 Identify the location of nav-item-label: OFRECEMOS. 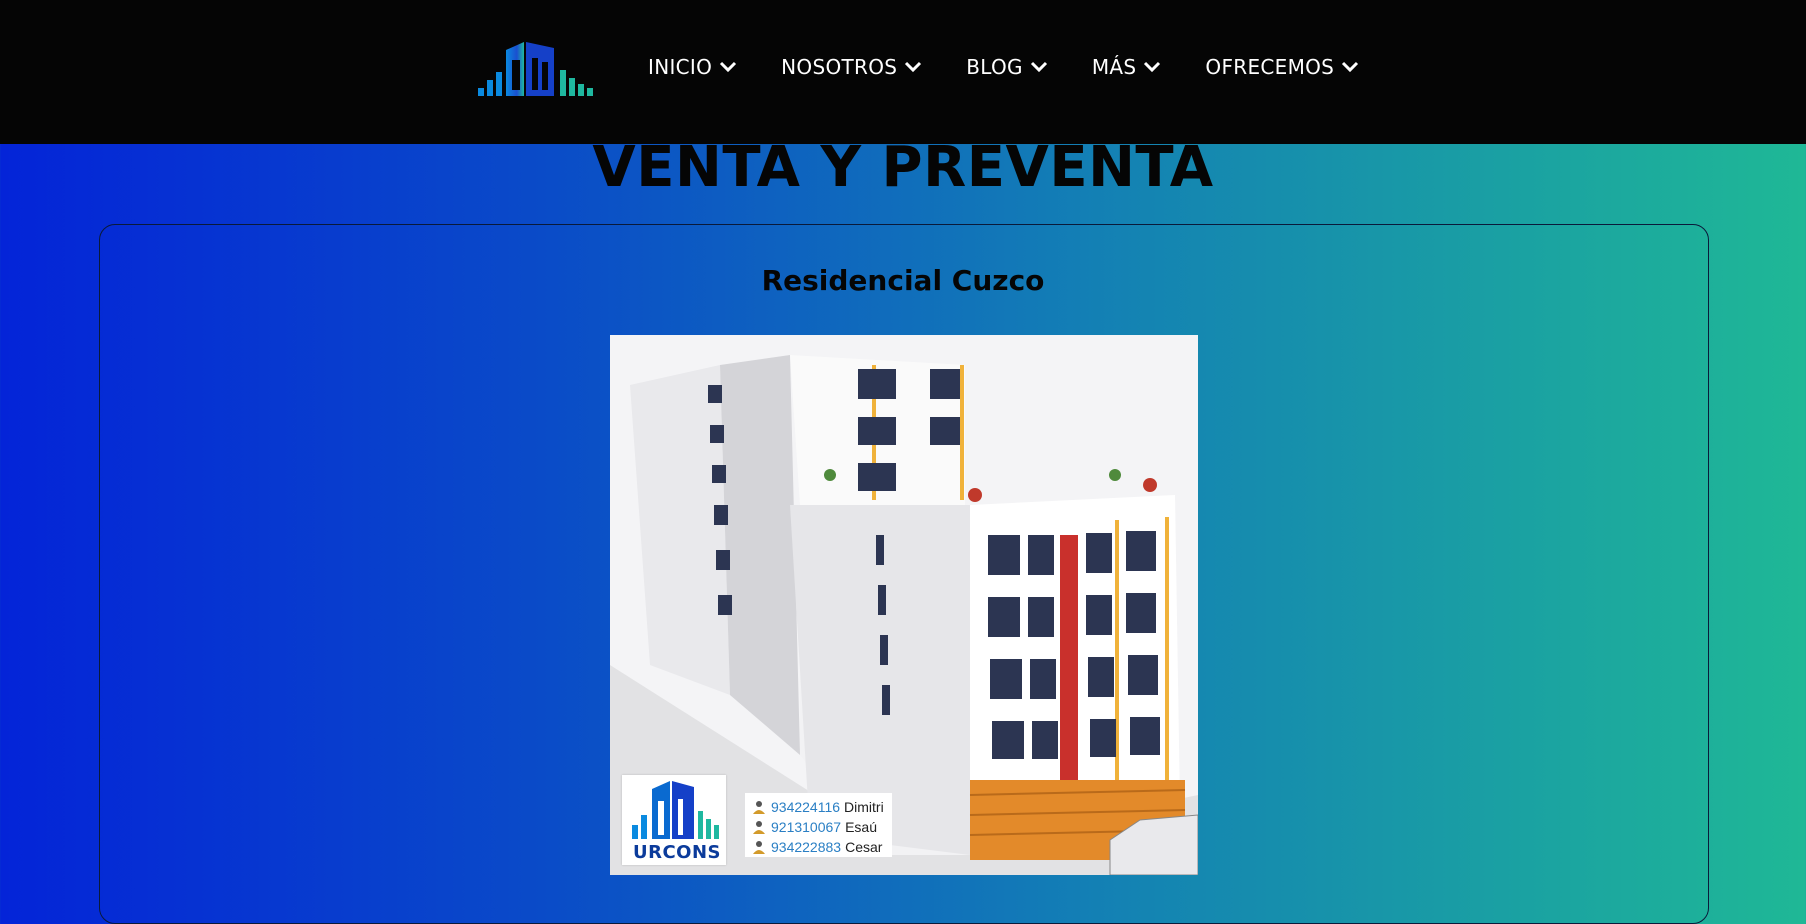
(1270, 67).